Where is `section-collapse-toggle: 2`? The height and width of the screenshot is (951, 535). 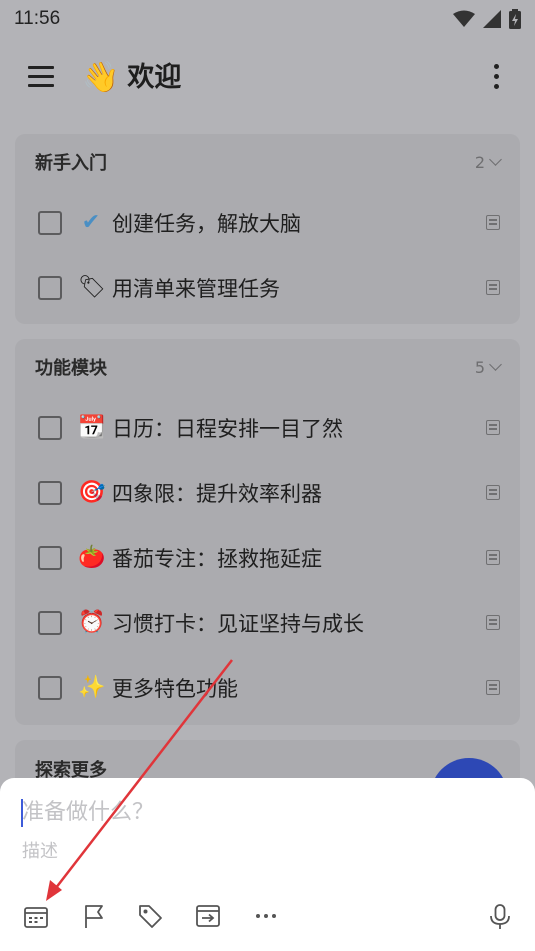 section-collapse-toggle: 2 is located at coordinates (488, 162).